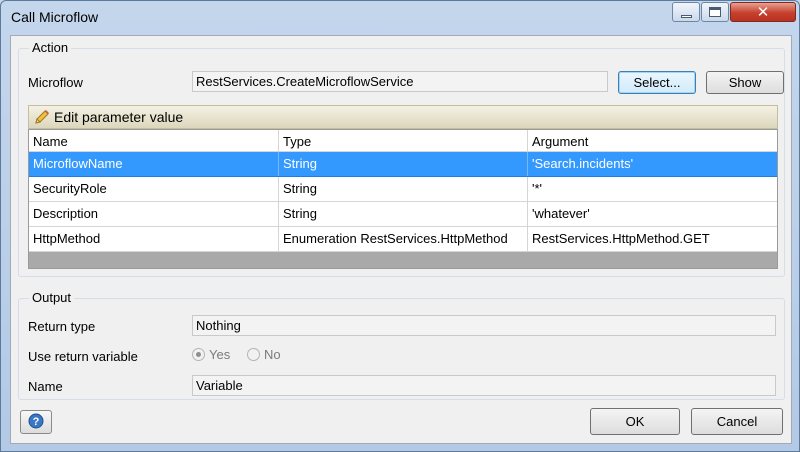 Image resolution: width=800 pixels, height=452 pixels. I want to click on minimize-button, so click(686, 12).